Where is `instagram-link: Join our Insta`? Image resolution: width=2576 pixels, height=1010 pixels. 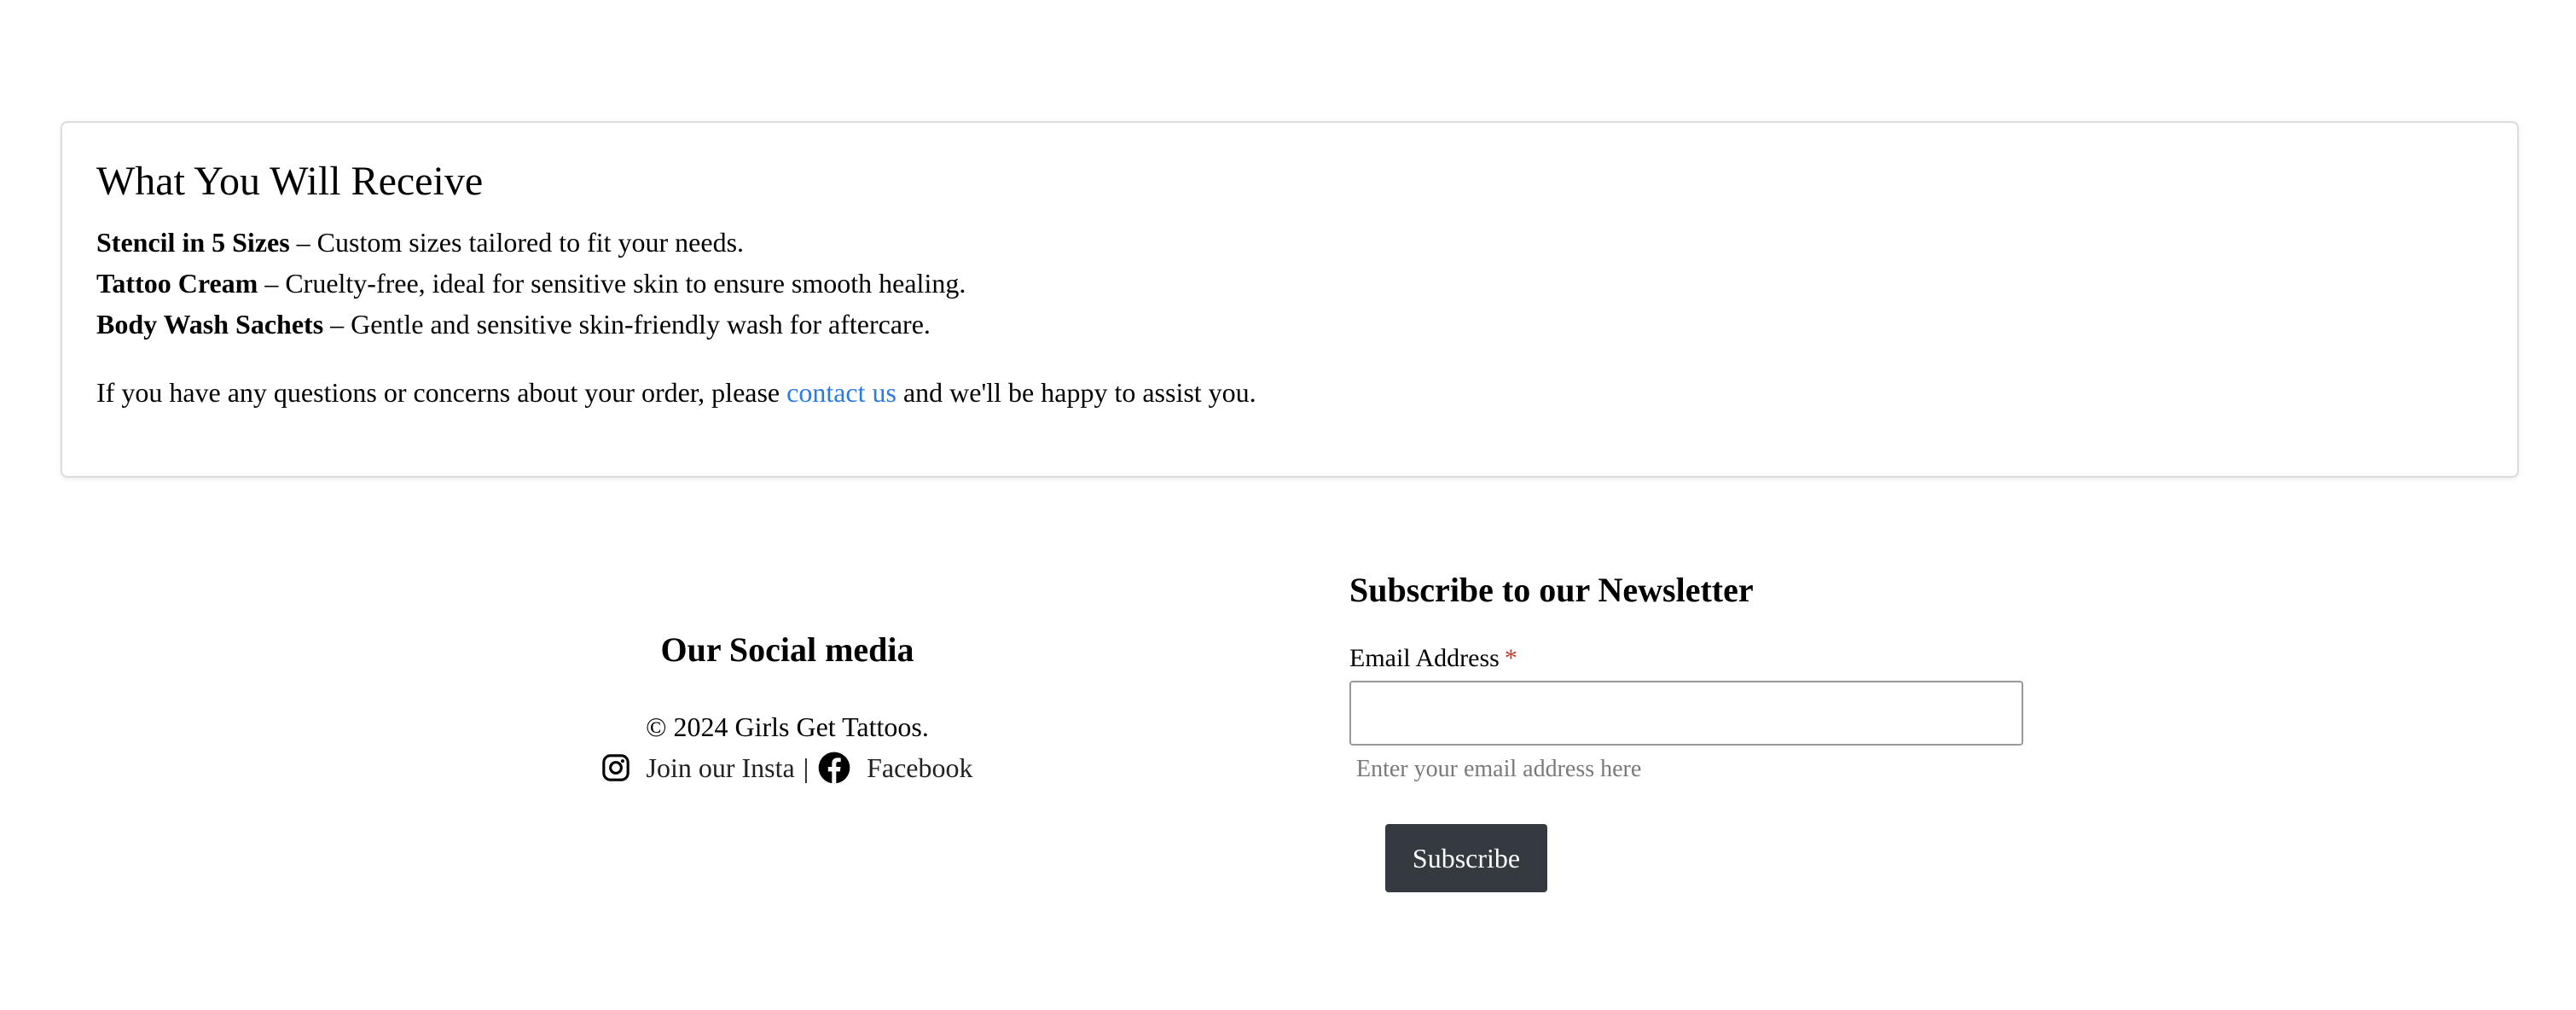
instagram-link: Join our Insta is located at coordinates (698, 767).